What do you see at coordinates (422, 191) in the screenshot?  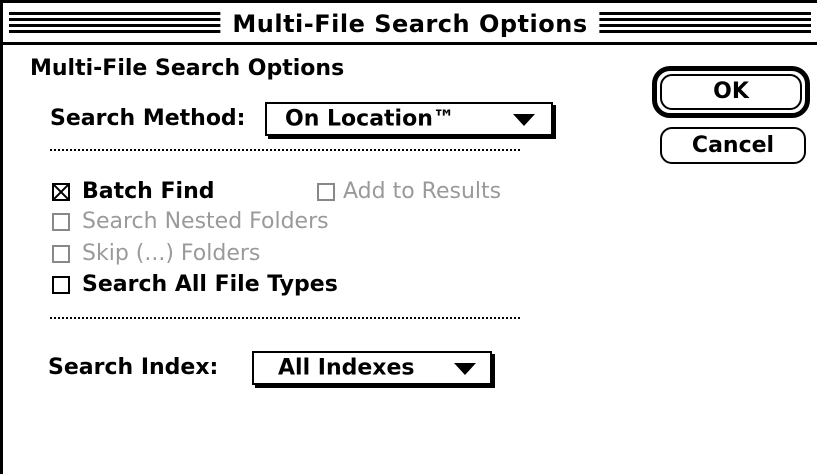 I see `add-to-results-label: Add to Results` at bounding box center [422, 191].